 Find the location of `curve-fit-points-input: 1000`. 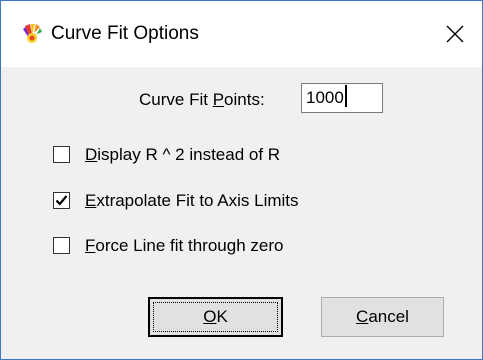

curve-fit-points-input: 1000 is located at coordinates (342, 98).